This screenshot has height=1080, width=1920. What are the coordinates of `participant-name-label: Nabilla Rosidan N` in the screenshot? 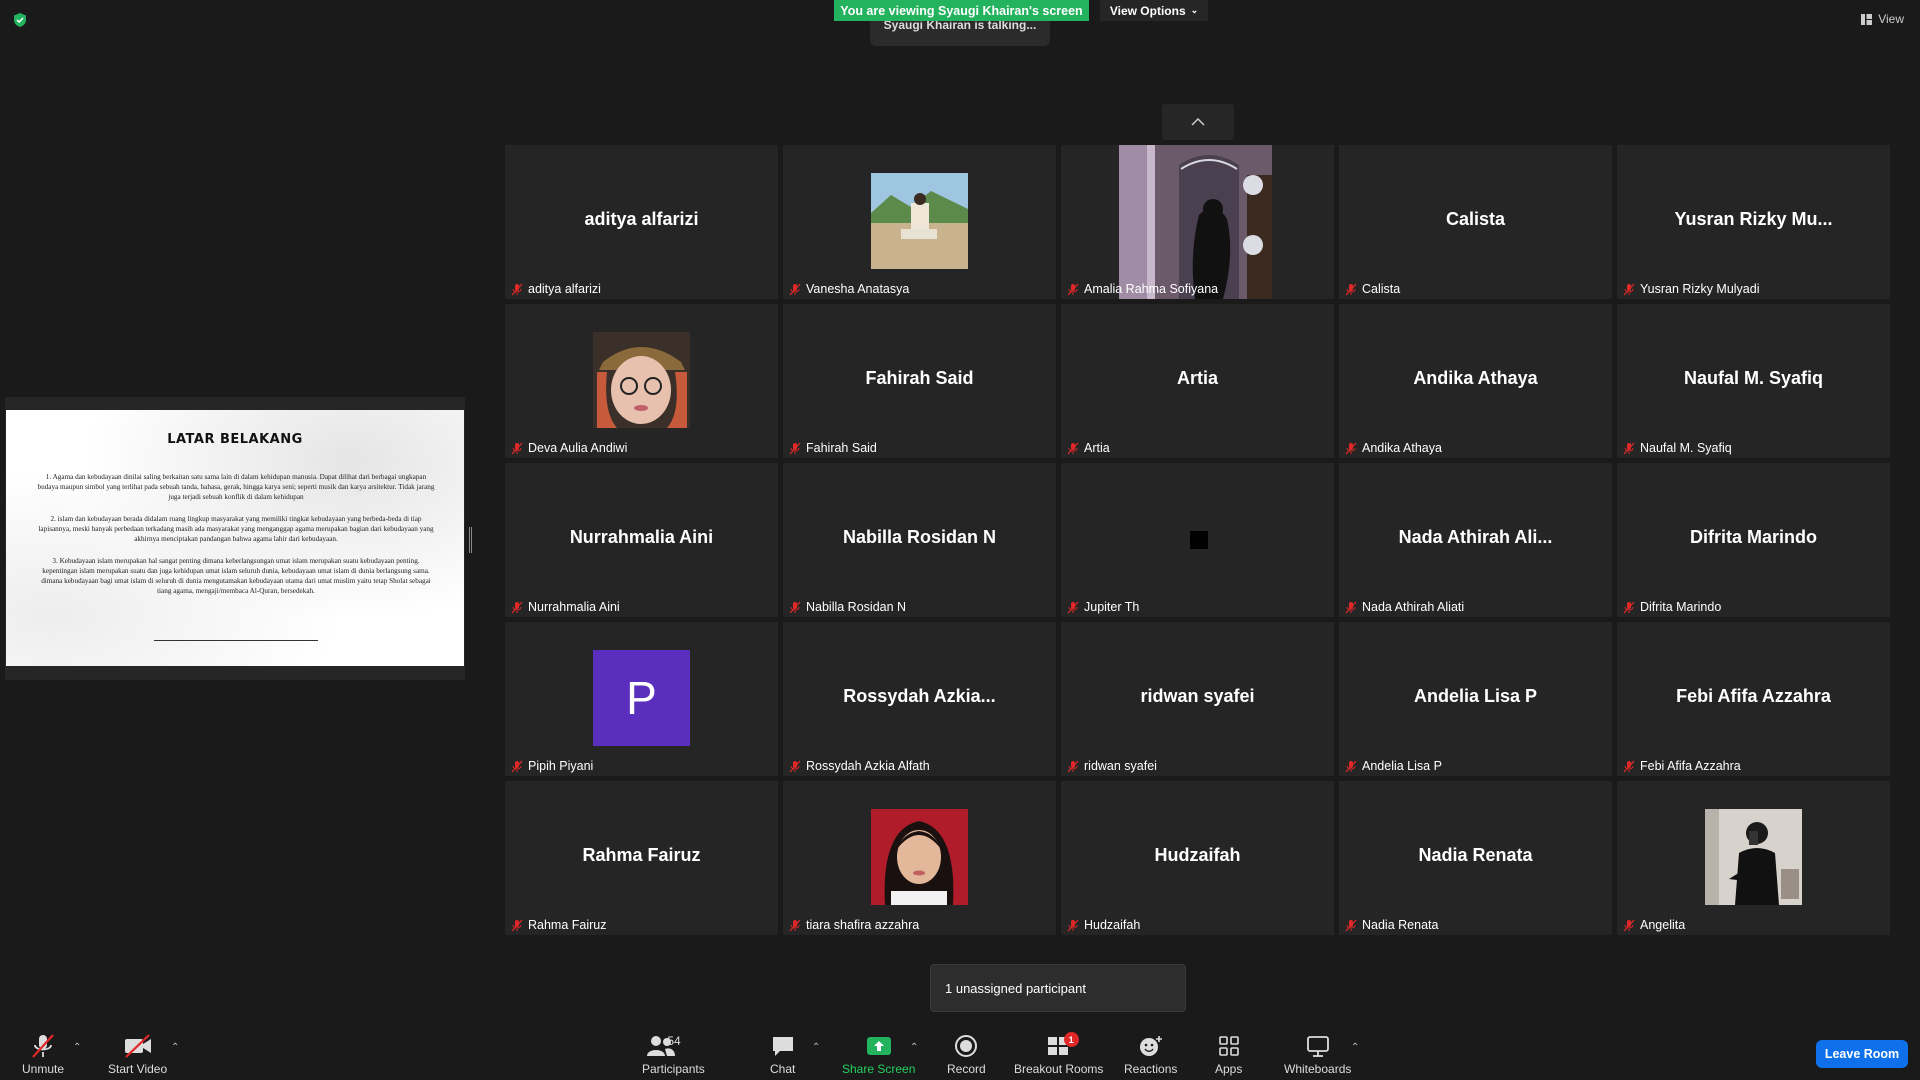 It's located at (847, 607).